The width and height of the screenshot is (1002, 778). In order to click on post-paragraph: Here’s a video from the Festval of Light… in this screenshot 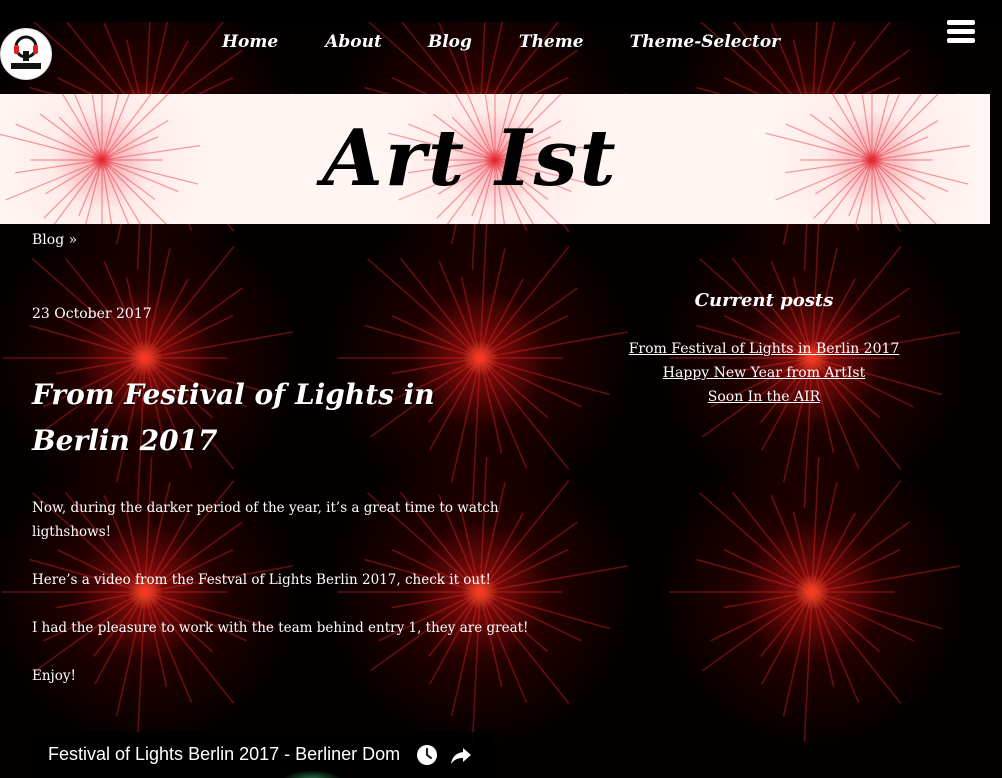, I will do `click(261, 580)`.